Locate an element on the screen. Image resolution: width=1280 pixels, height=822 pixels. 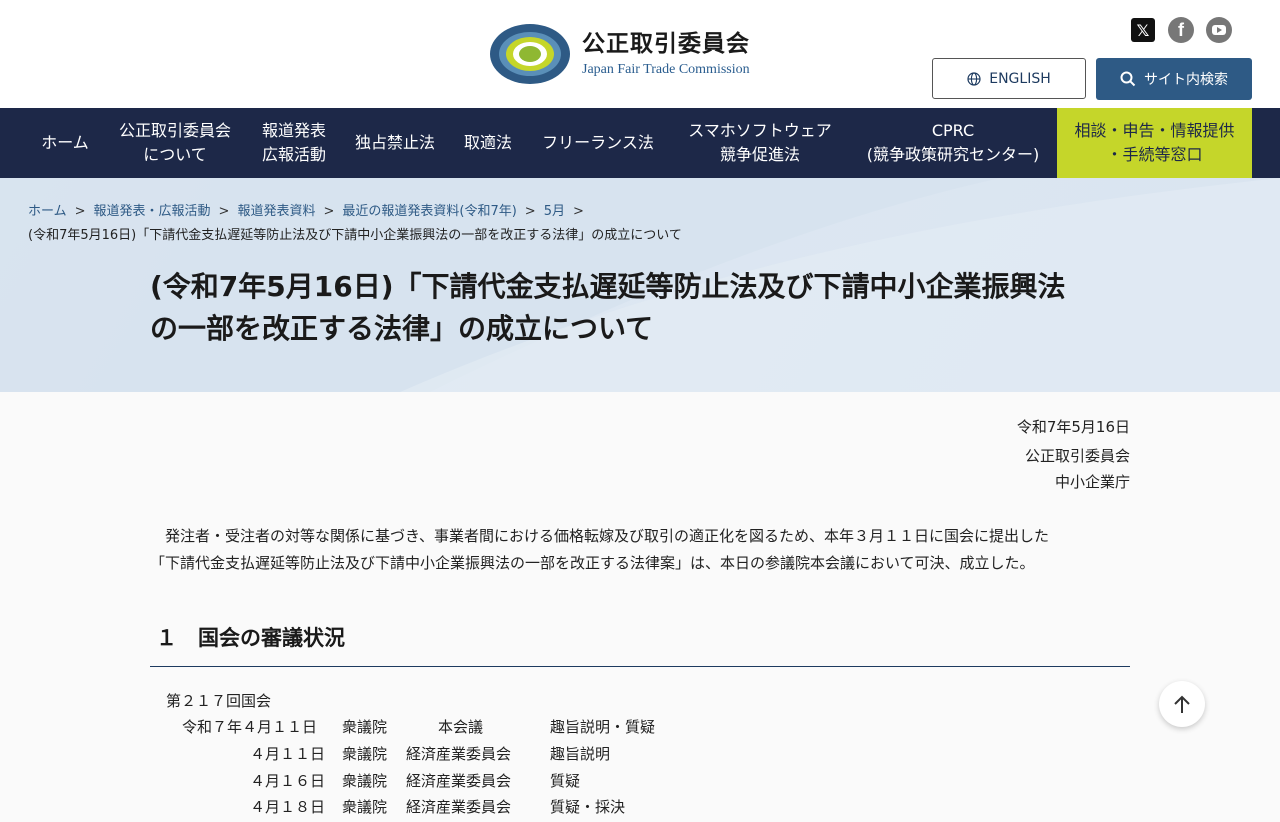
row-action: 趣旨説明 is located at coordinates (580, 754).